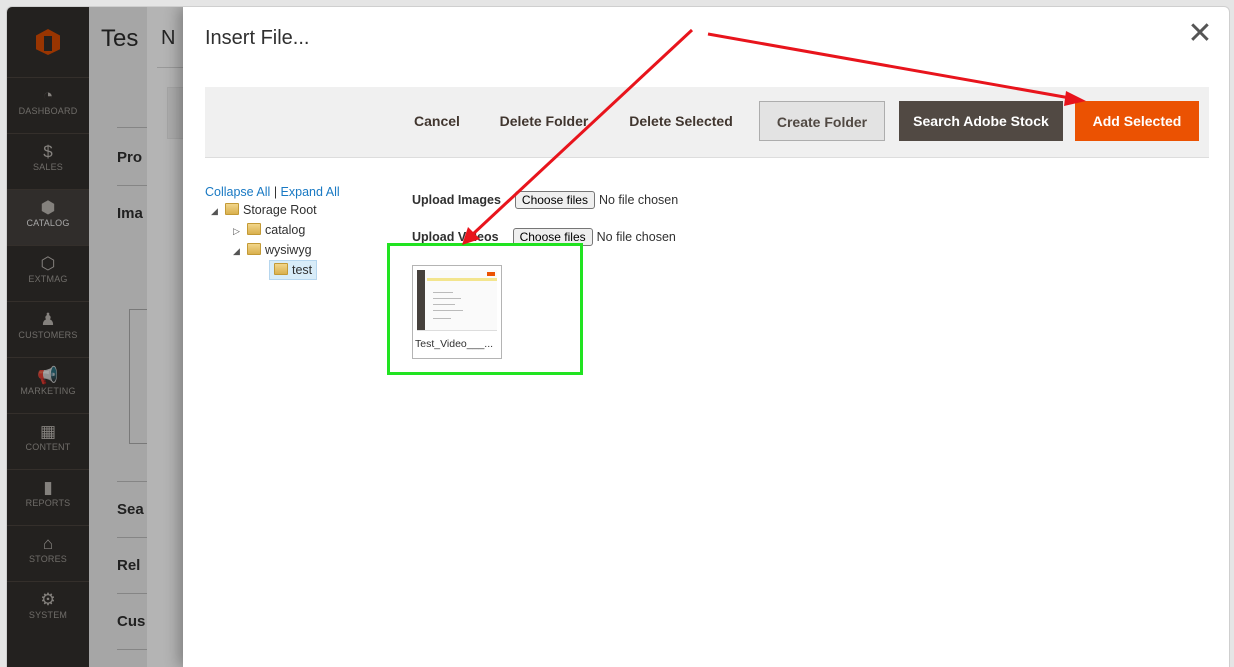 This screenshot has height=667, width=1234. I want to click on arrow-head-icon, so click(1075, 98).